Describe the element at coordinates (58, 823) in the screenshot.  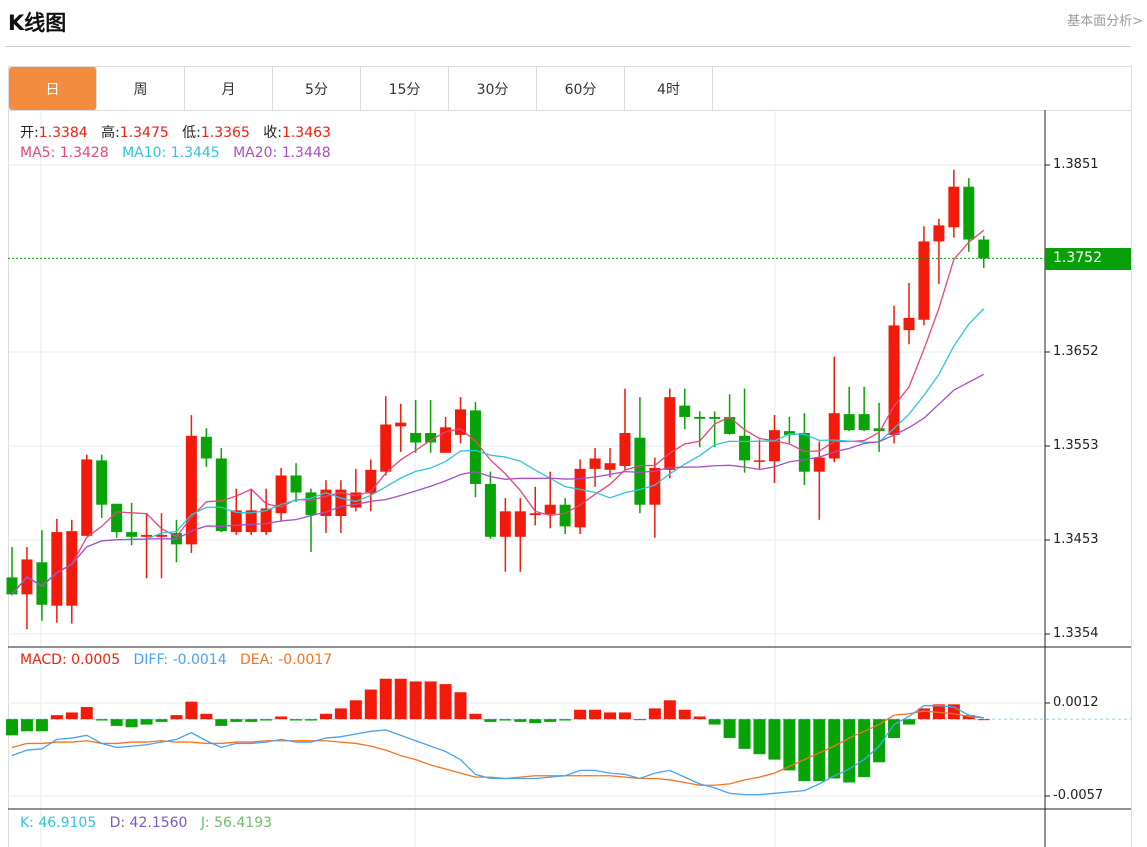
I see `k-value: K: 46.9105` at that location.